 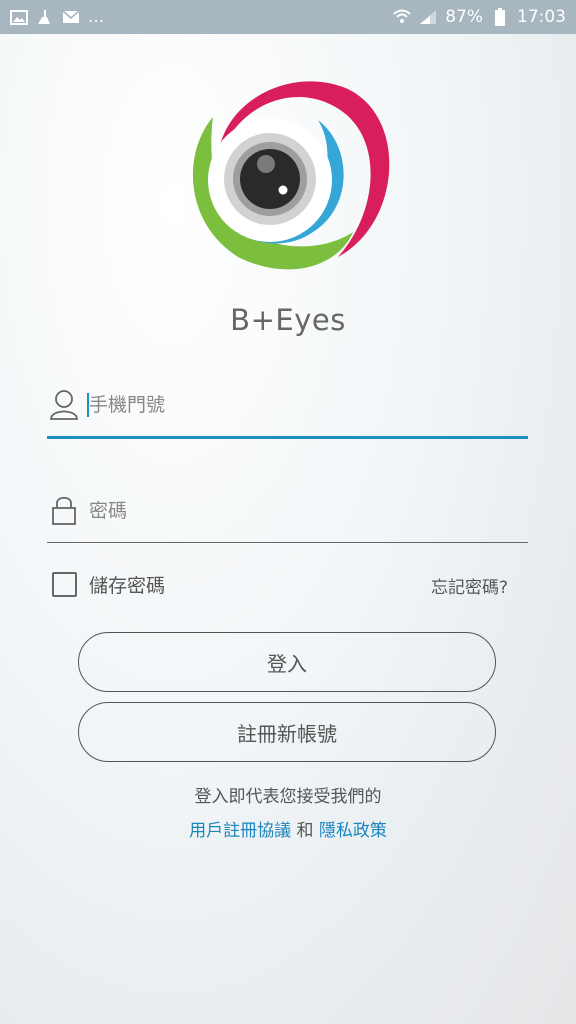 I want to click on battery-icon, so click(x=500, y=17).